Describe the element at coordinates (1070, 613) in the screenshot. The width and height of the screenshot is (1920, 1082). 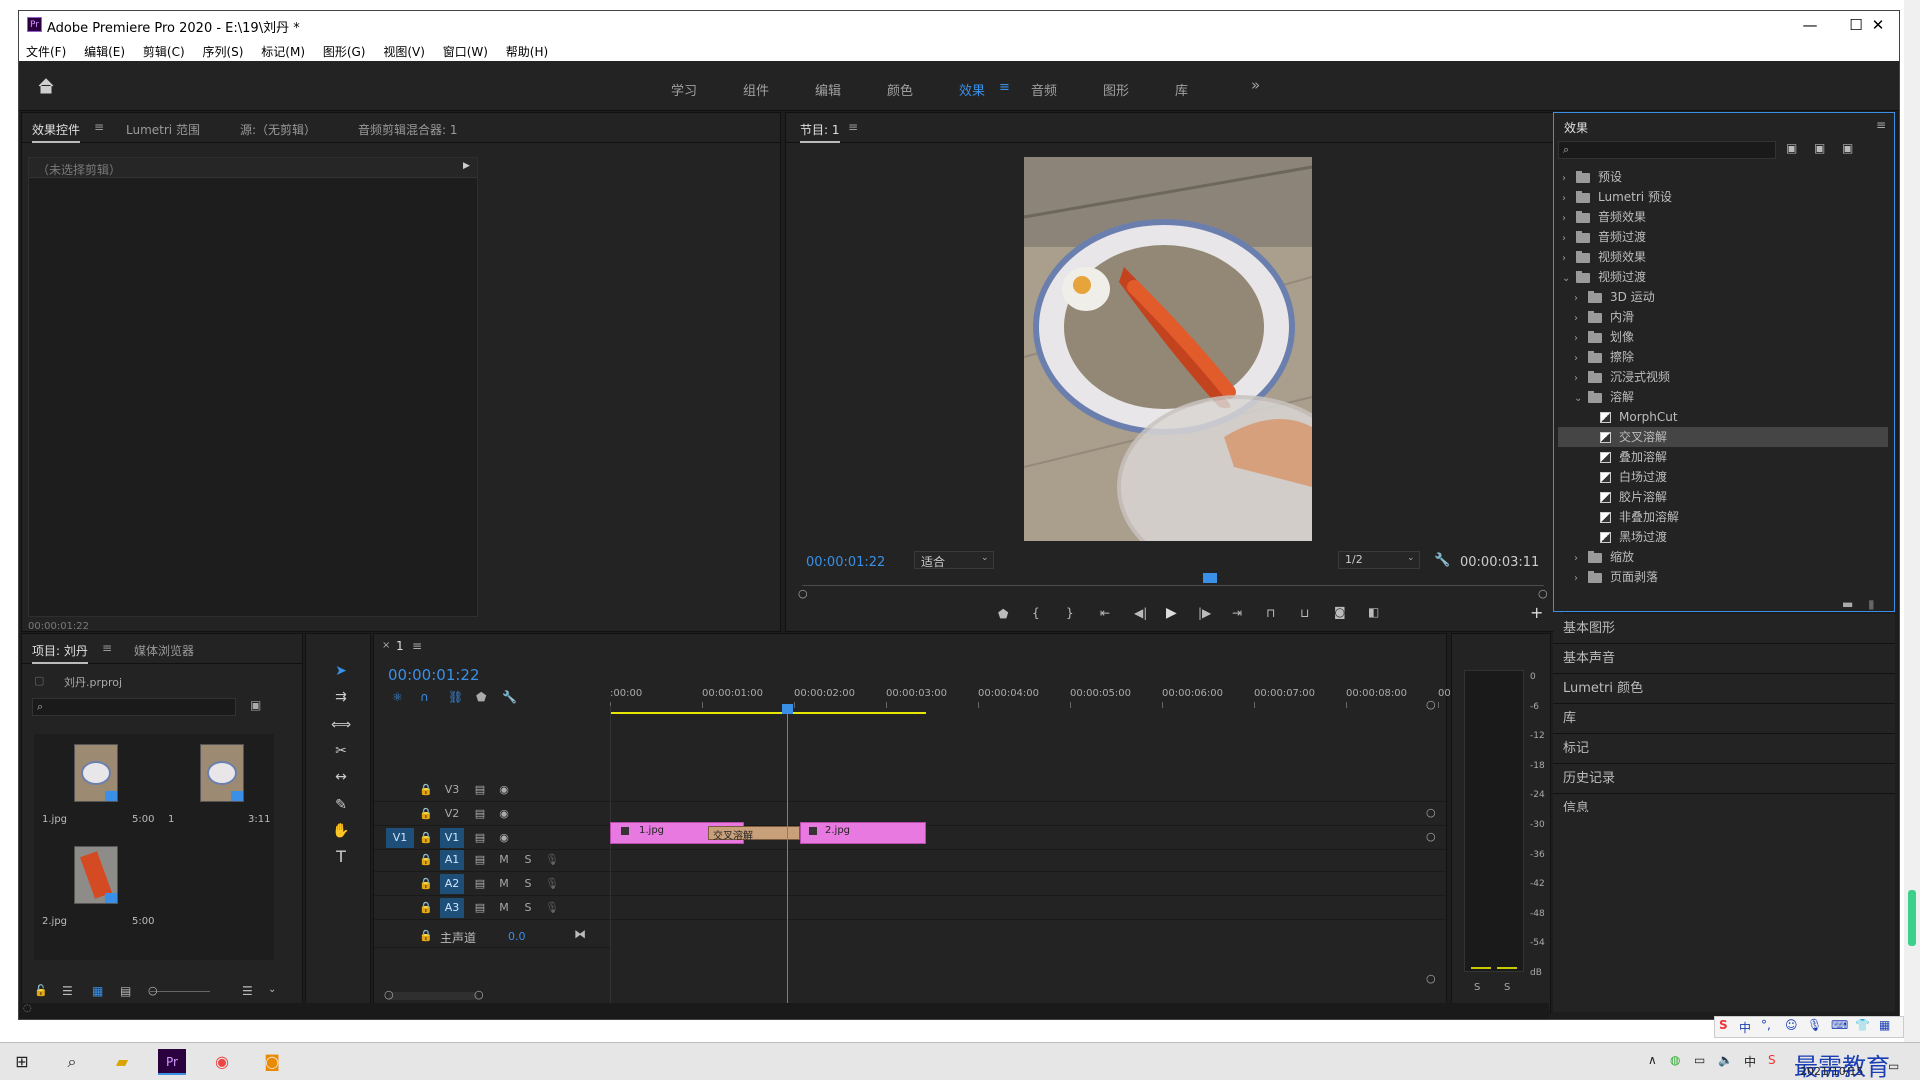
I see `mark-out-icon: }` at that location.